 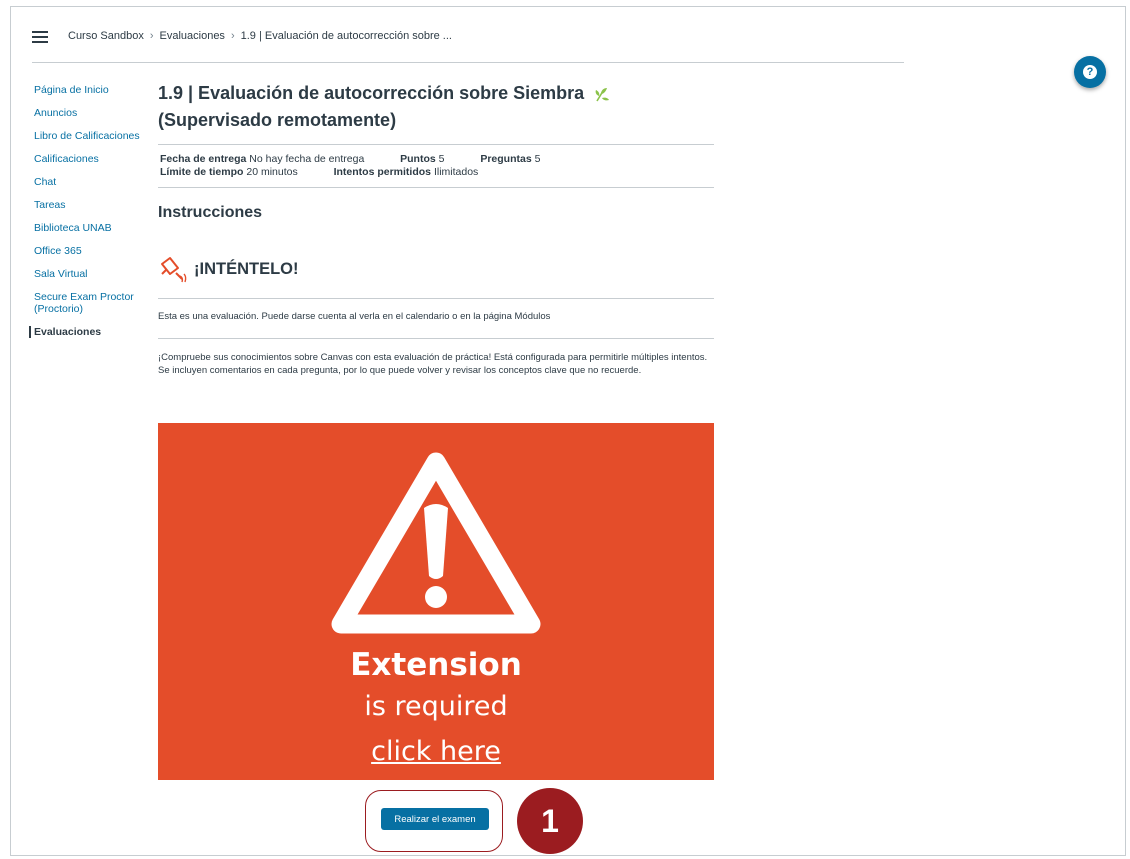 I want to click on help-icon: ?, so click(x=1090, y=72).